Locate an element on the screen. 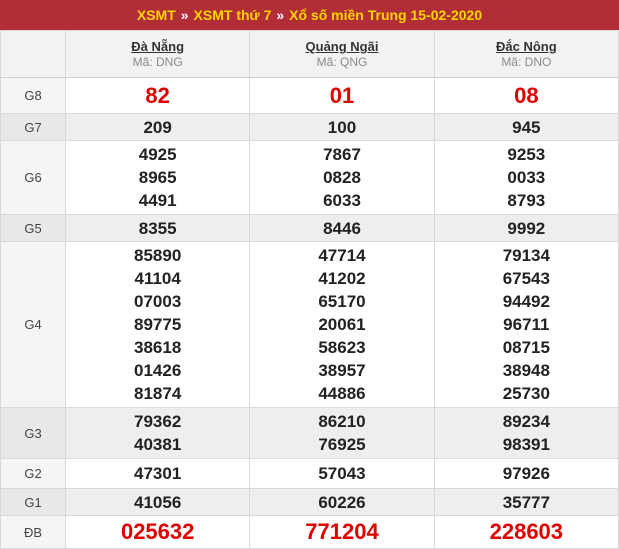 This screenshot has width=619, height=549. prize-number: 8446 is located at coordinates (342, 228).